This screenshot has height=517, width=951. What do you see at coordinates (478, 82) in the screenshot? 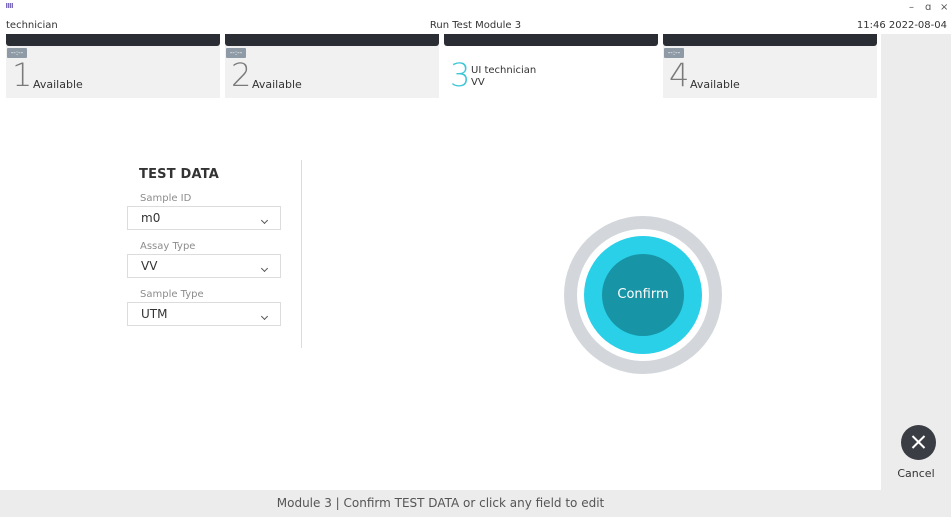
I see `module-assay: VV` at bounding box center [478, 82].